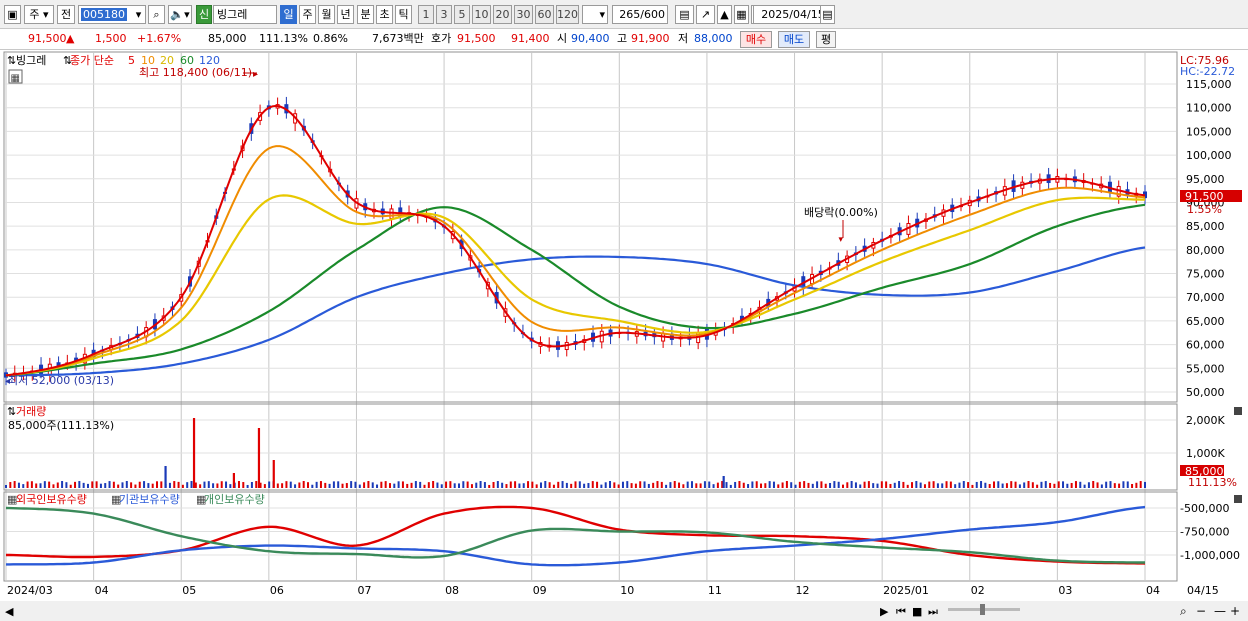 This screenshot has width=1248, height=621. What do you see at coordinates (502, 14) in the screenshot?
I see `interval-20-button: 20` at bounding box center [502, 14].